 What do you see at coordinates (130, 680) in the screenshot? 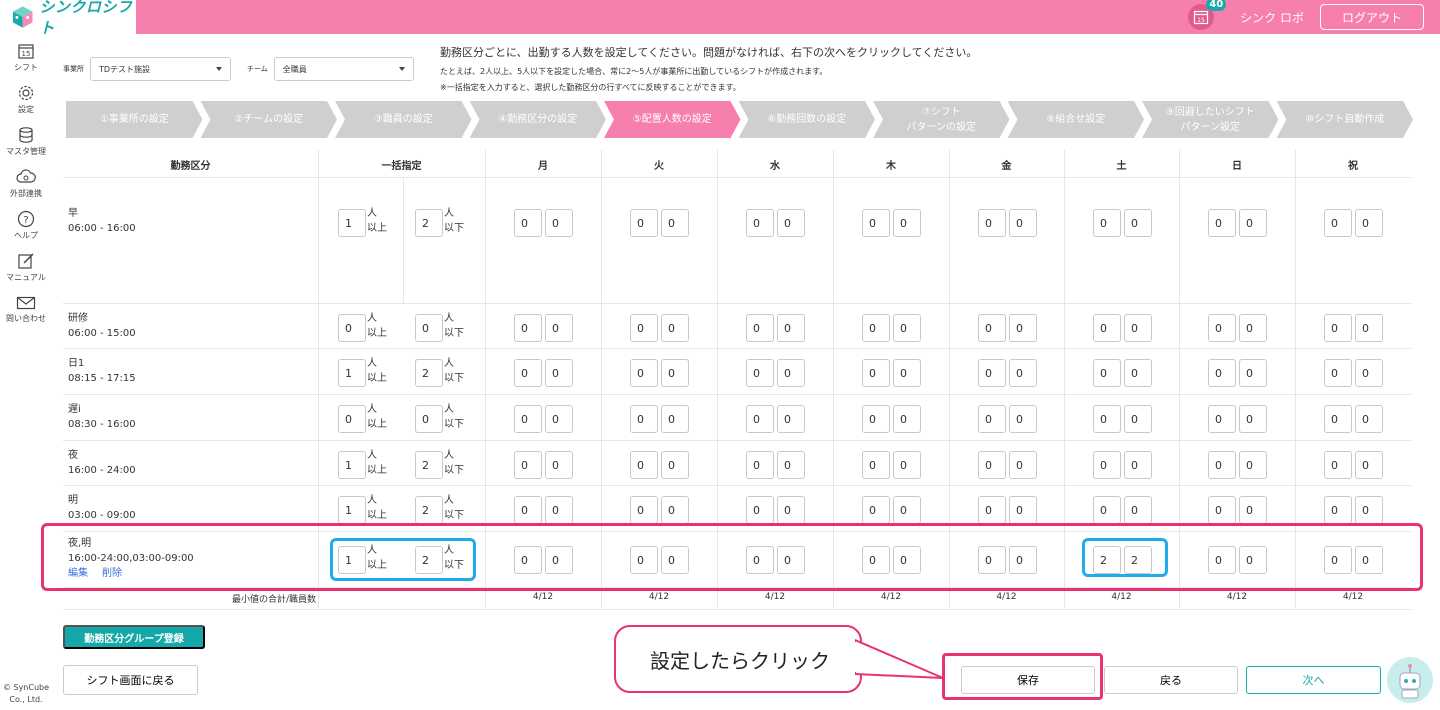
I see `back-to-shift-button: シフト画面に戻る` at bounding box center [130, 680].